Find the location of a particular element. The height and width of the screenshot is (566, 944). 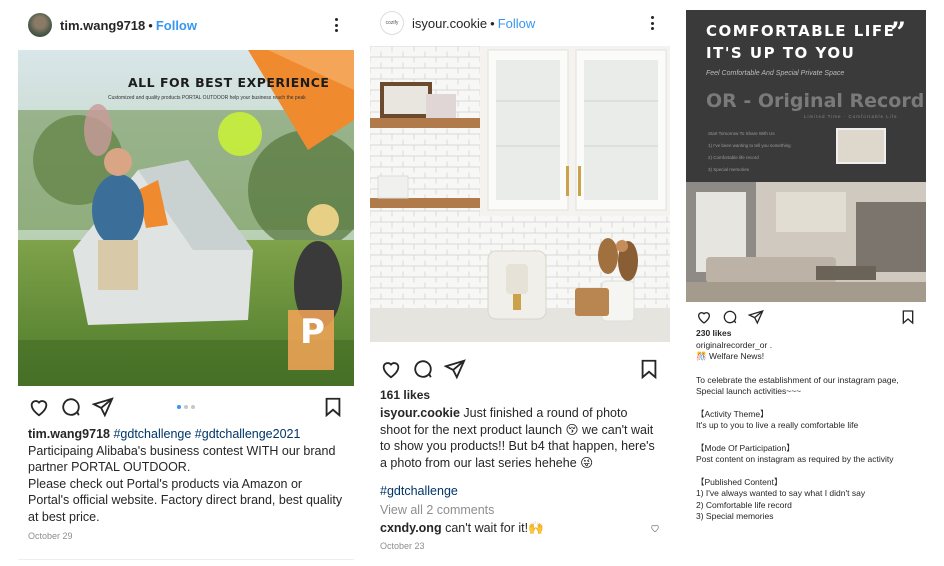

comment: cxndy.ong can't wait for it!🙌 is located at coordinates (520, 528).